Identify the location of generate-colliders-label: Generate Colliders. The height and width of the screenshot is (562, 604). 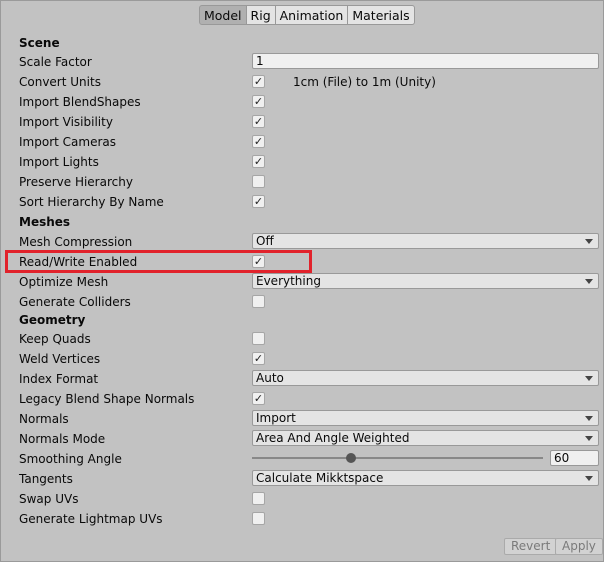
(75, 302).